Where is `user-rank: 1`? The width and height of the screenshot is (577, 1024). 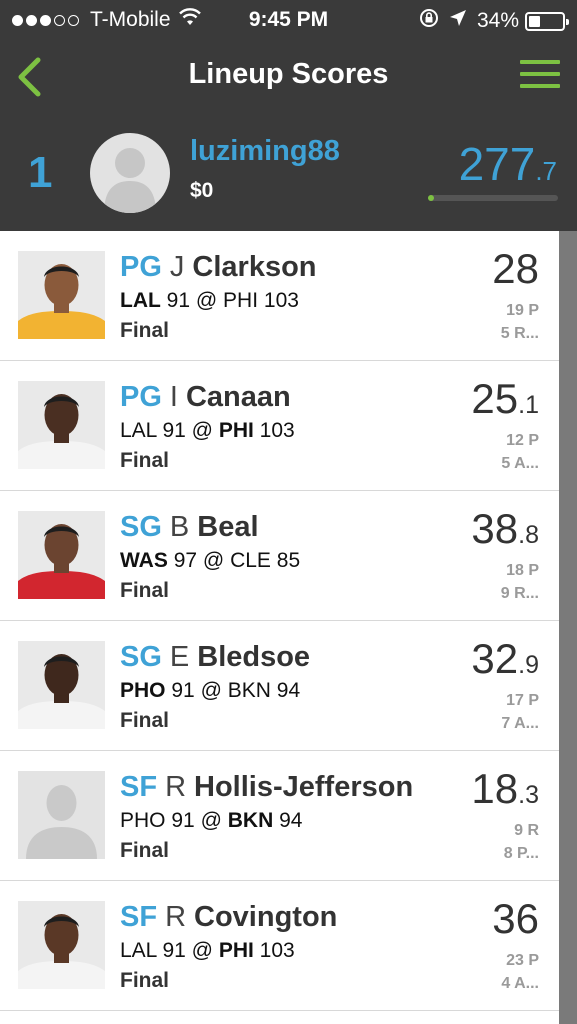
user-rank: 1 is located at coordinates (40, 172).